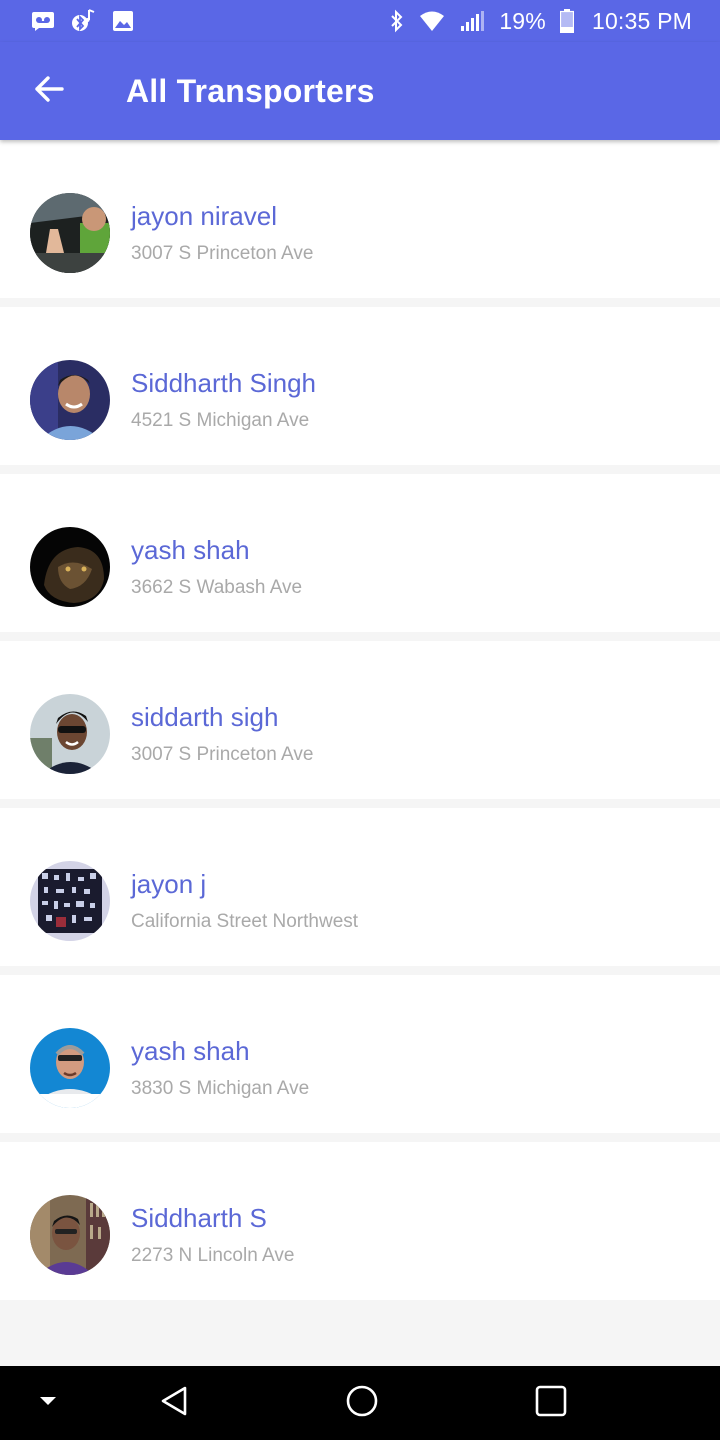  Describe the element at coordinates (360, 1221) in the screenshot. I see `transporter-card: Siddharth S 2273 N Lincoln Ave` at that location.